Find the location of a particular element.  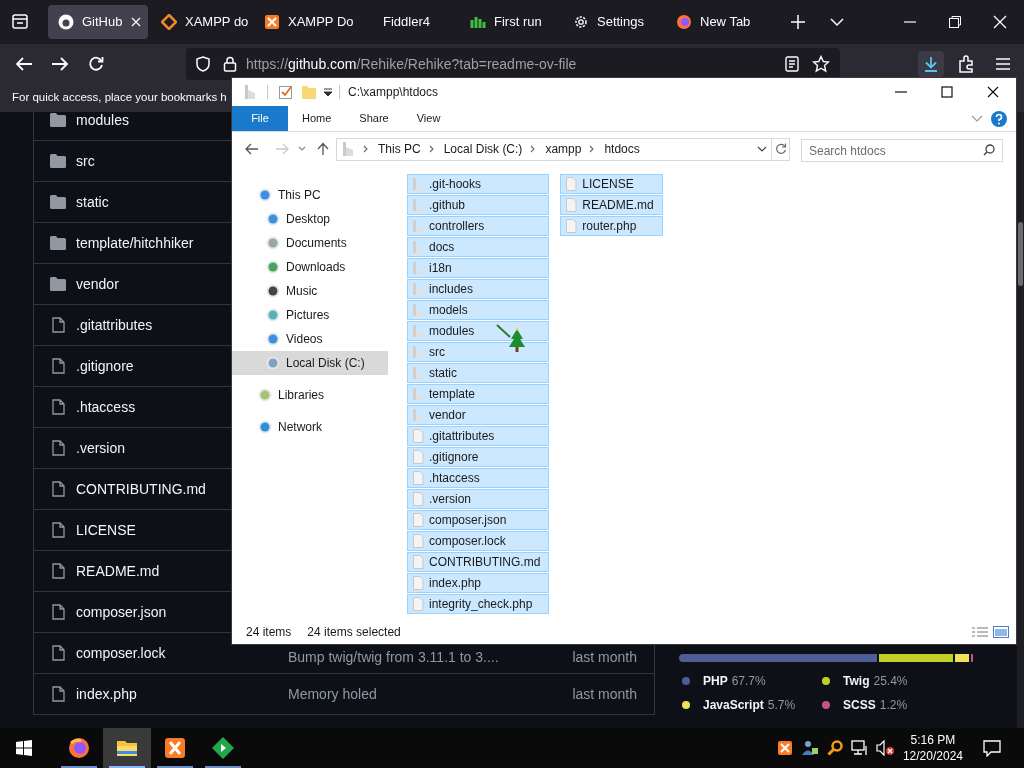

file-item: vendor is located at coordinates (478, 415).